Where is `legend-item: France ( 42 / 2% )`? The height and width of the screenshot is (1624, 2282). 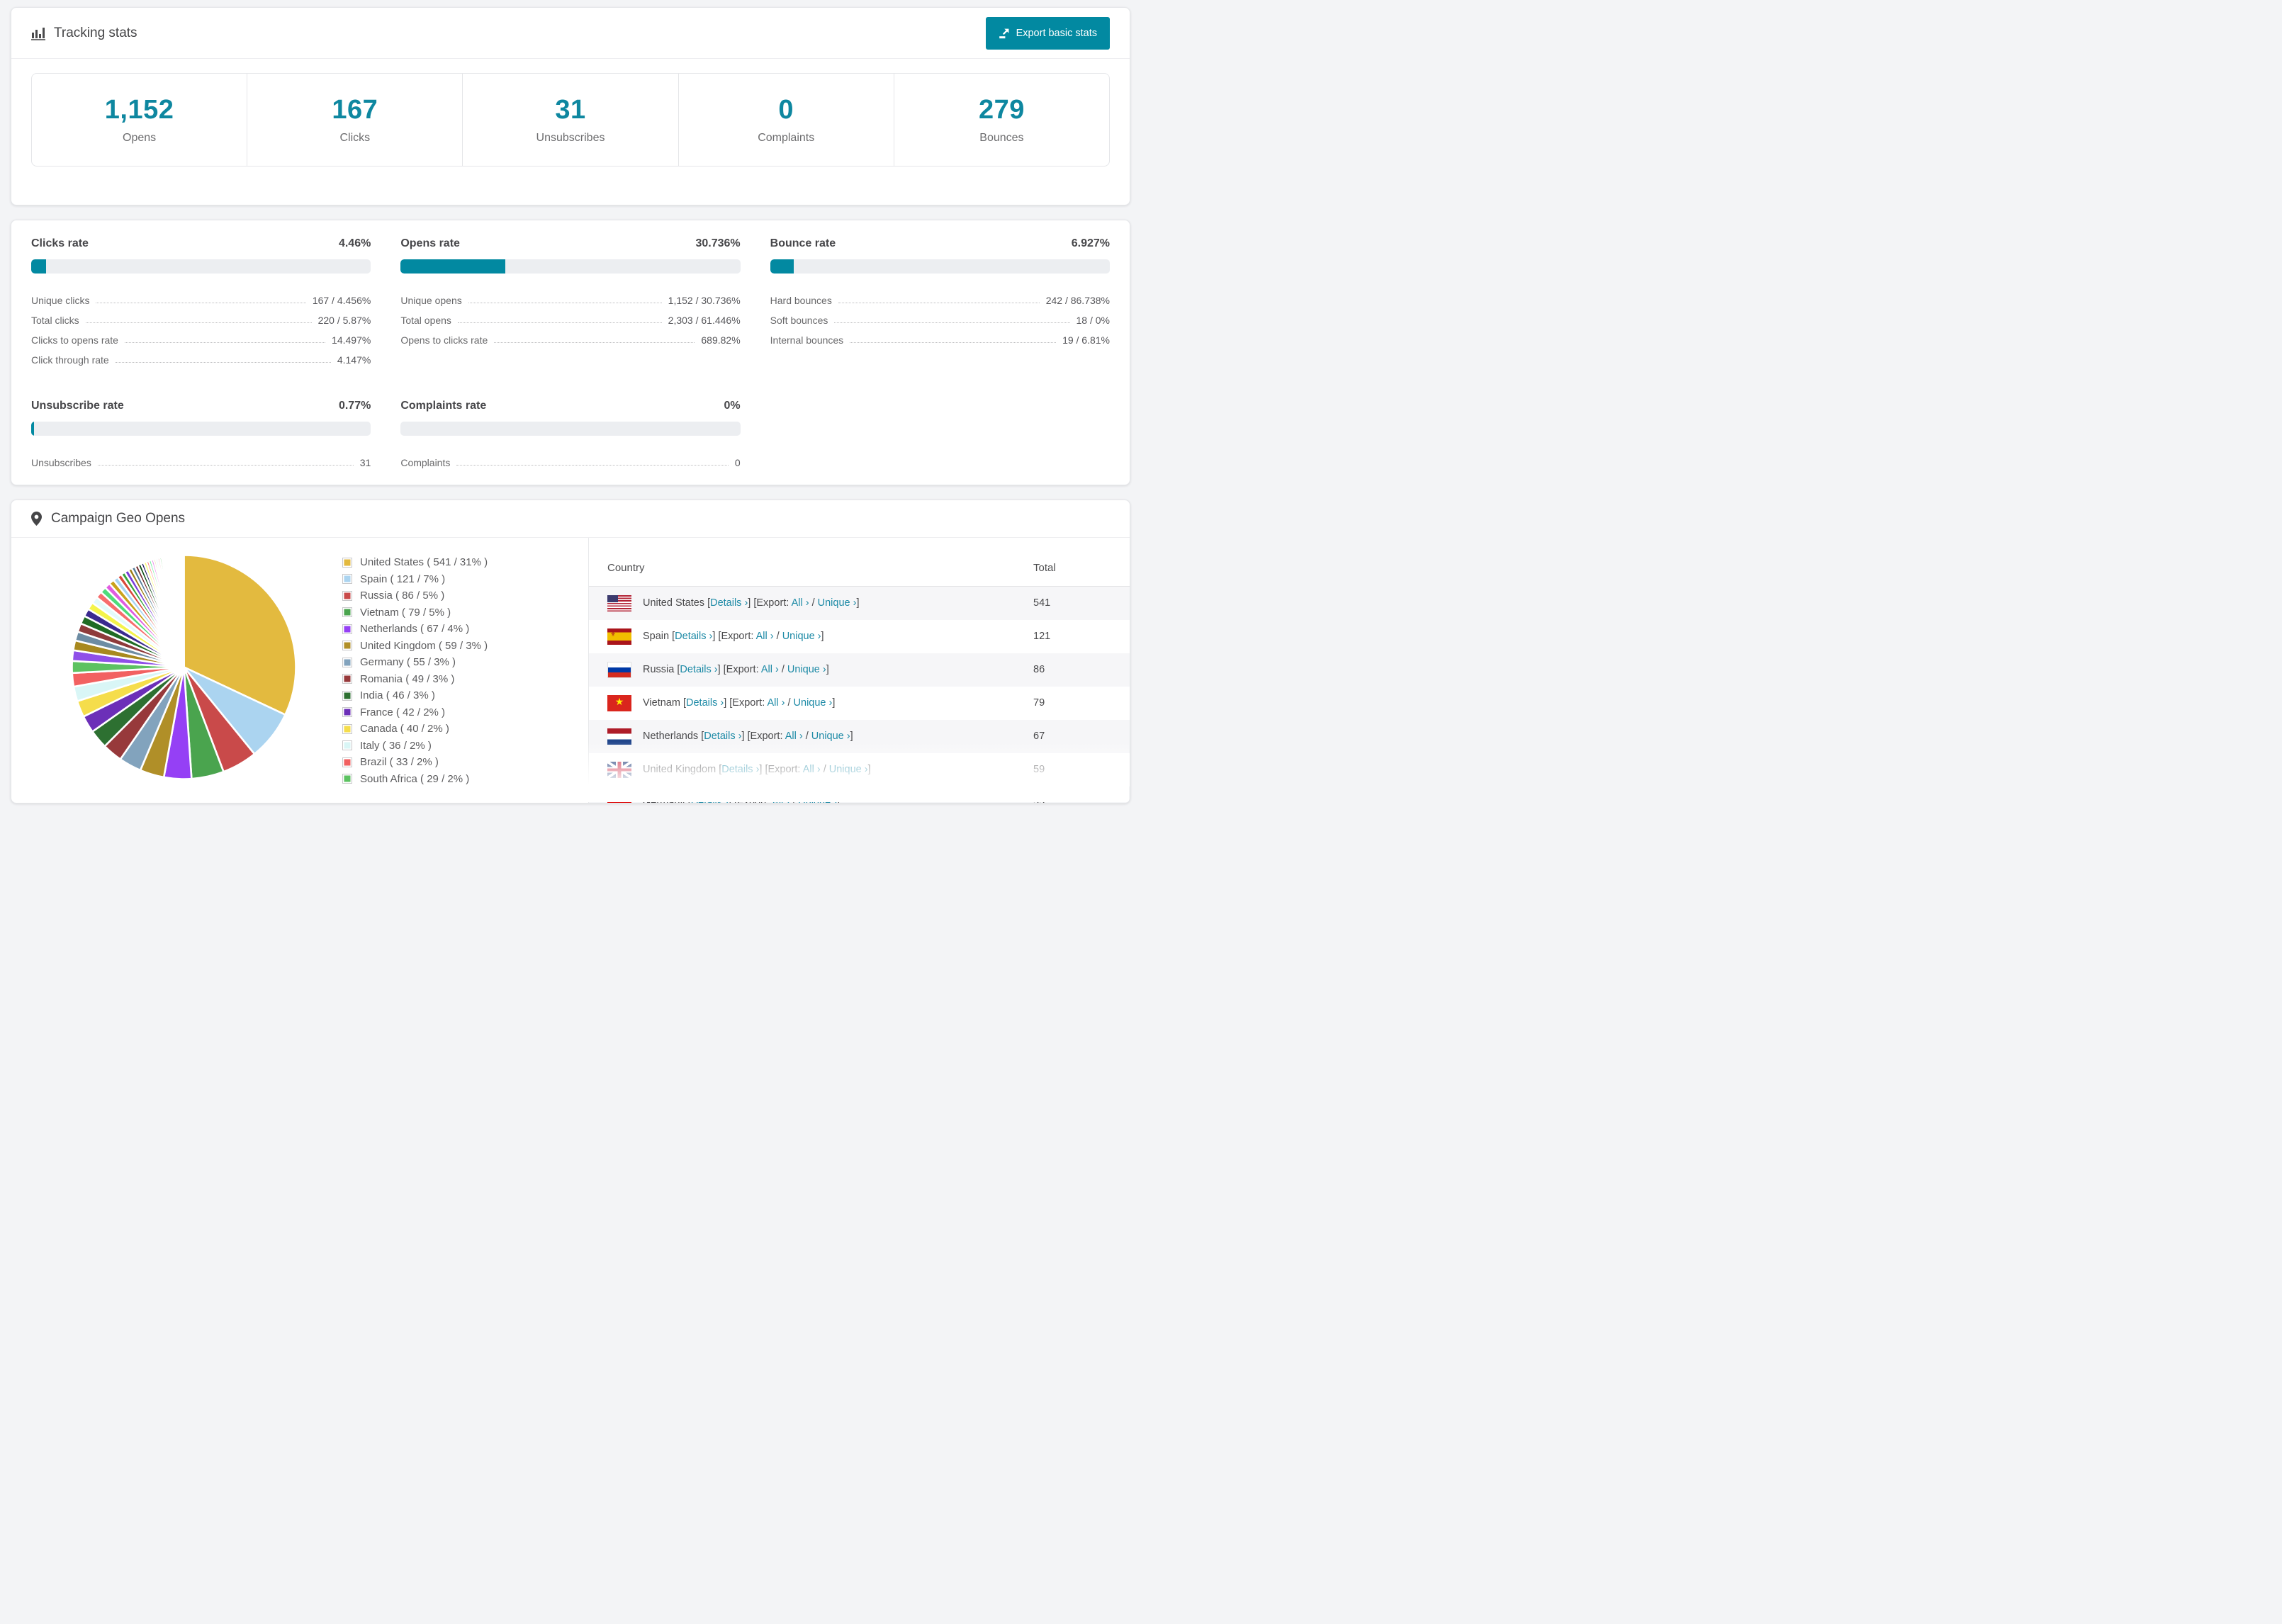 legend-item: France ( 42 / 2% ) is located at coordinates (465, 712).